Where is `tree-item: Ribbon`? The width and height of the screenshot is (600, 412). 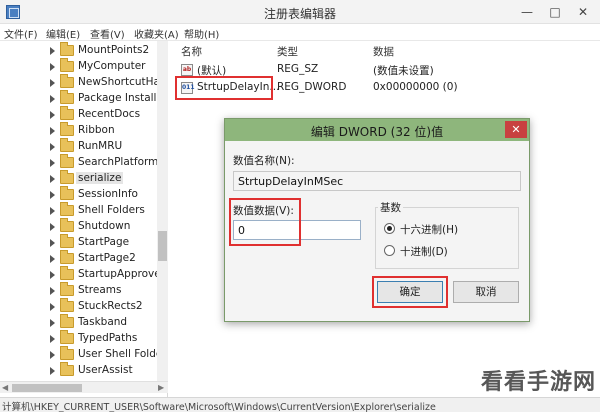
tree-item: Ribbon is located at coordinates (80, 130).